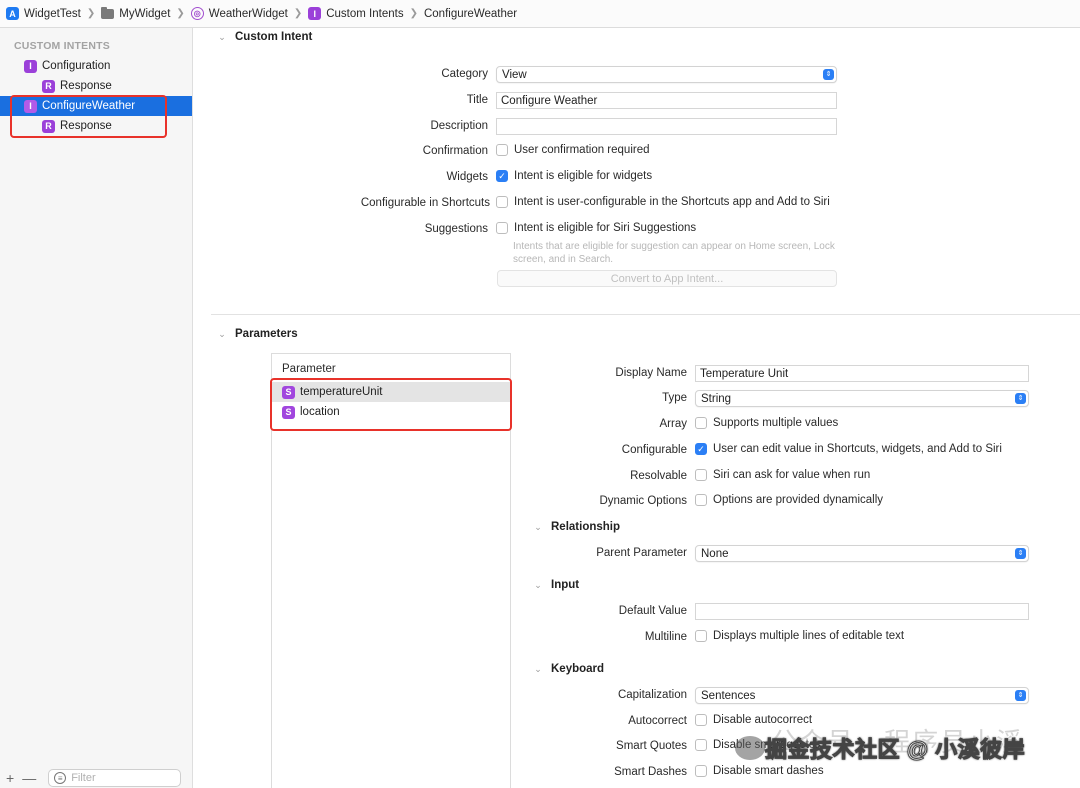  Describe the element at coordinates (464, 74) in the screenshot. I see `category-label: Category` at that location.